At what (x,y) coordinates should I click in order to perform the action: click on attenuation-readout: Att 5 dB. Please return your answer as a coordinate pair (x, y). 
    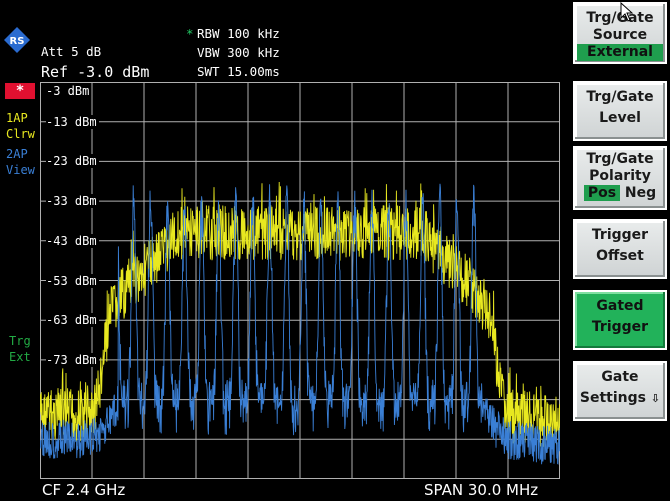
    Looking at the image, I should click on (71, 51).